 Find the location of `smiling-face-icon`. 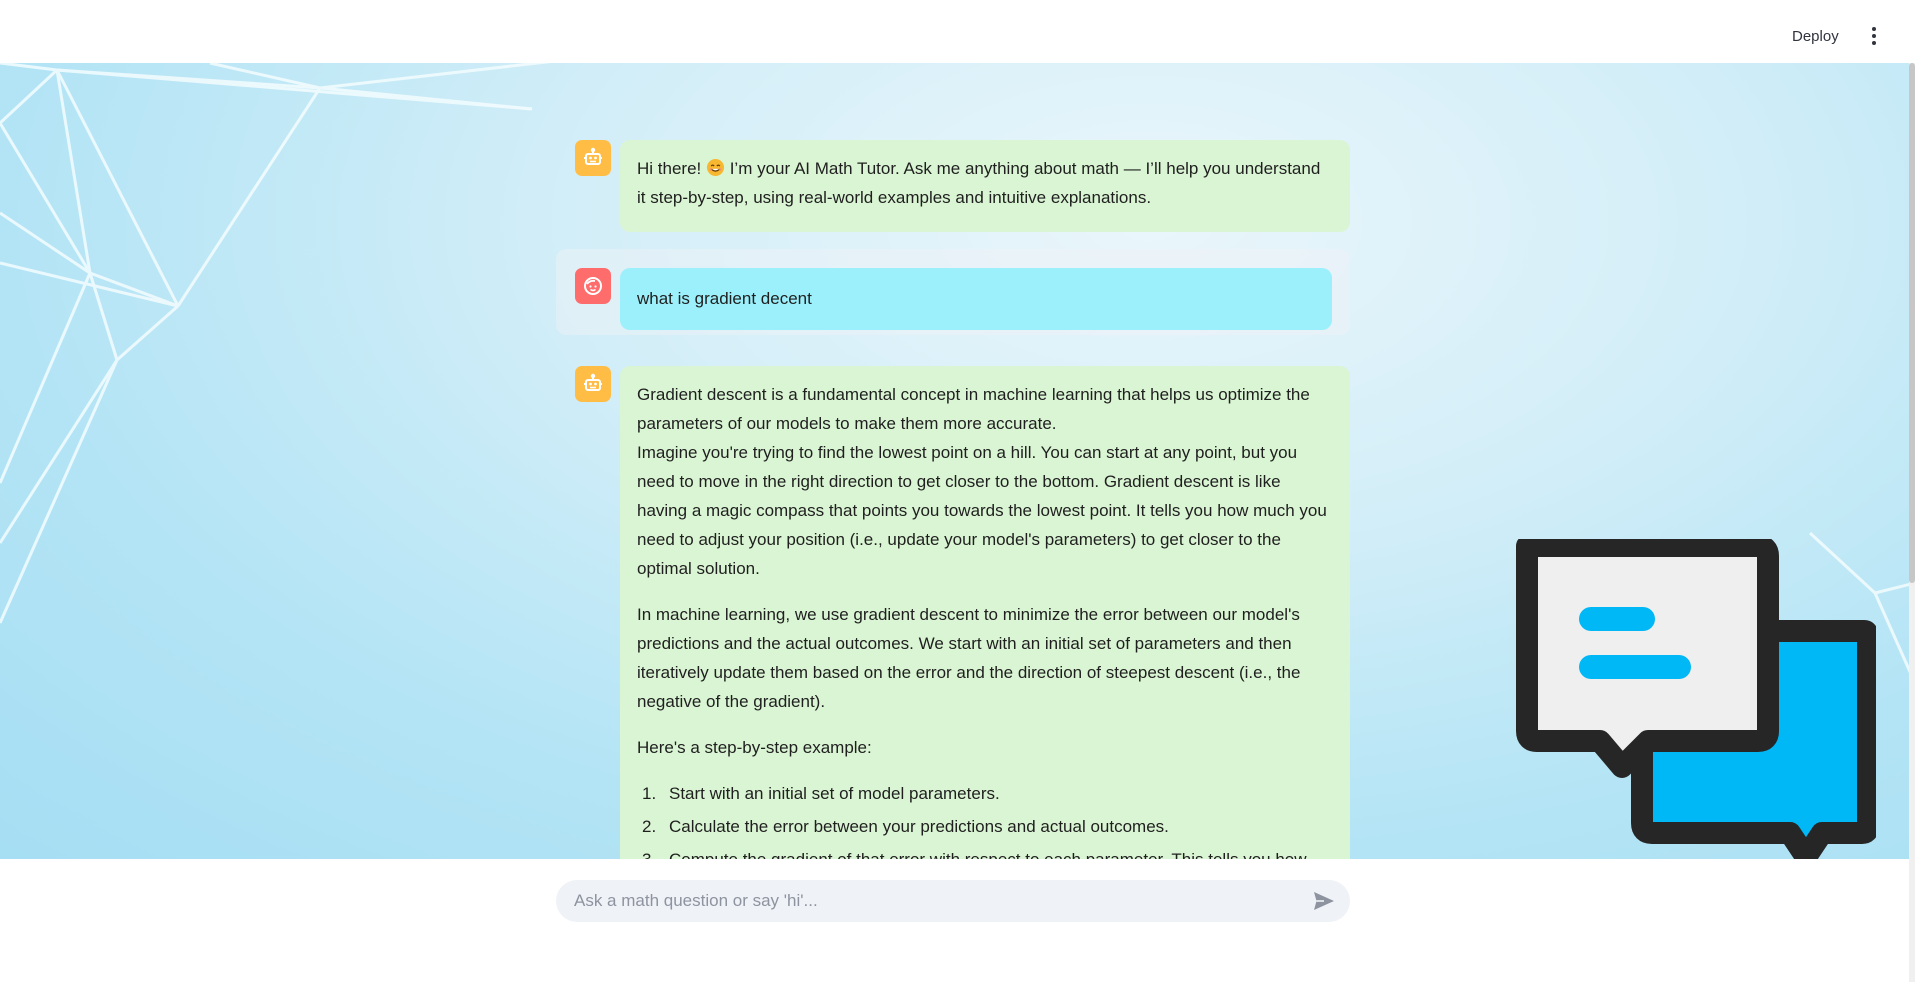

smiling-face-icon is located at coordinates (715, 167).